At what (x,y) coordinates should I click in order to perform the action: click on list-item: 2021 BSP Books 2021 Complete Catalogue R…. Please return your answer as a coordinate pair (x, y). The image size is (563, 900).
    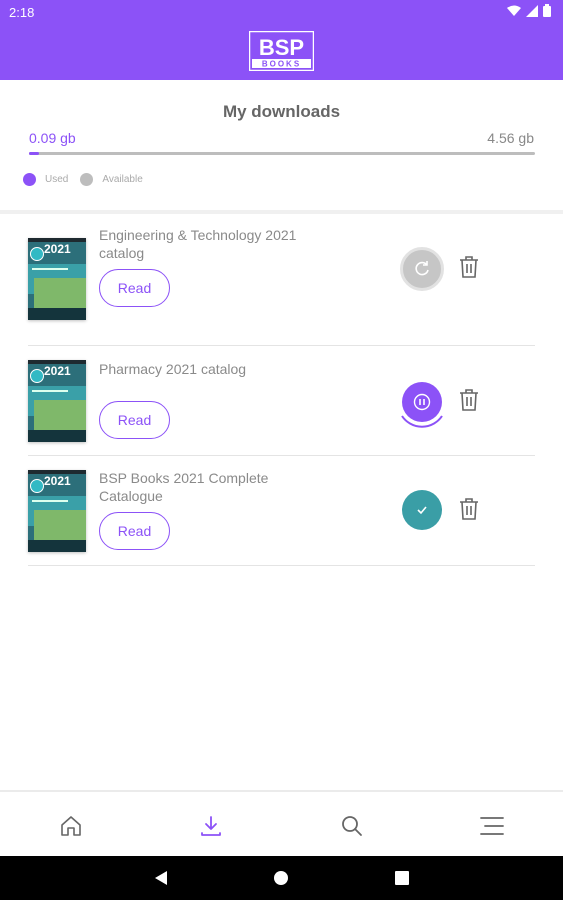
    Looking at the image, I should click on (281, 511).